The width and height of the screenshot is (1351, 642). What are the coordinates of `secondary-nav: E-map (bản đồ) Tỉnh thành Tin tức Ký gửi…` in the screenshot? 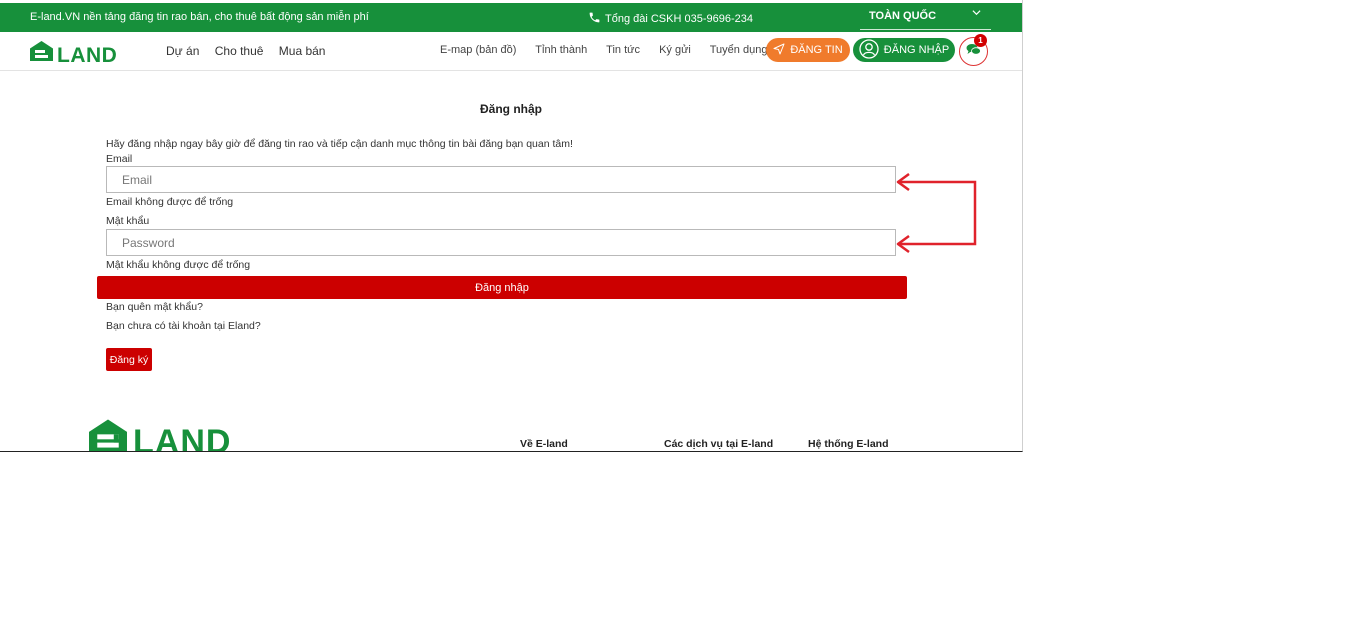 It's located at (611, 50).